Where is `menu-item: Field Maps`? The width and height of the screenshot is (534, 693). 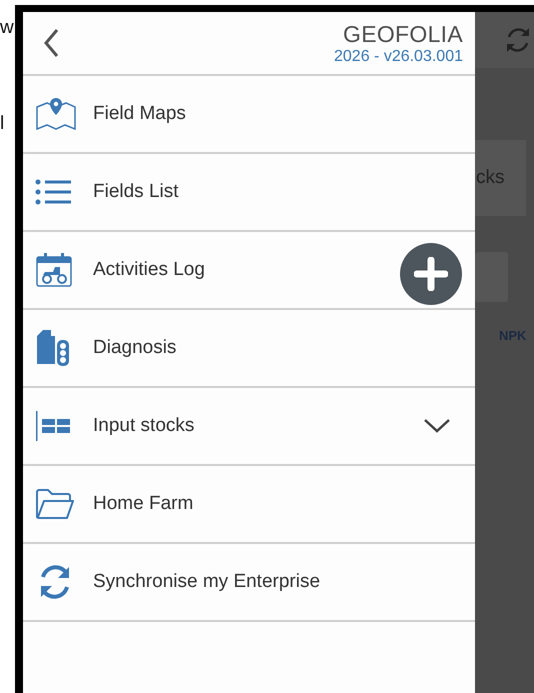
menu-item: Field Maps is located at coordinates (249, 115).